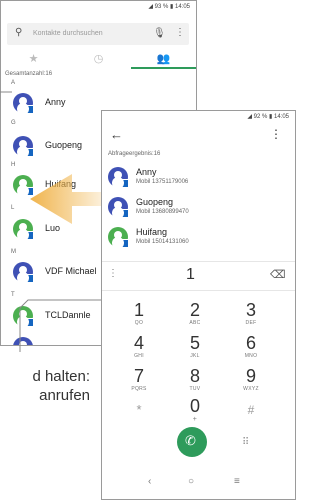 This screenshot has height=500, width=320. What do you see at coordinates (139, 313) in the screenshot?
I see `key-1: 1 QO` at bounding box center [139, 313].